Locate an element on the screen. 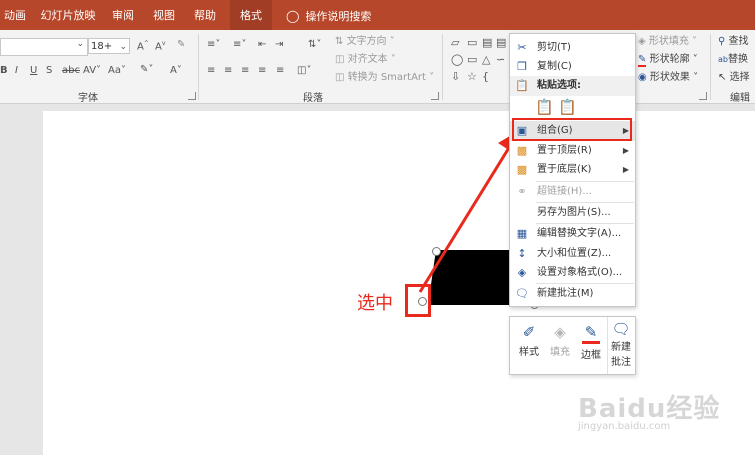  menu-item-label: 置于顶层(R) is located at coordinates (564, 150).